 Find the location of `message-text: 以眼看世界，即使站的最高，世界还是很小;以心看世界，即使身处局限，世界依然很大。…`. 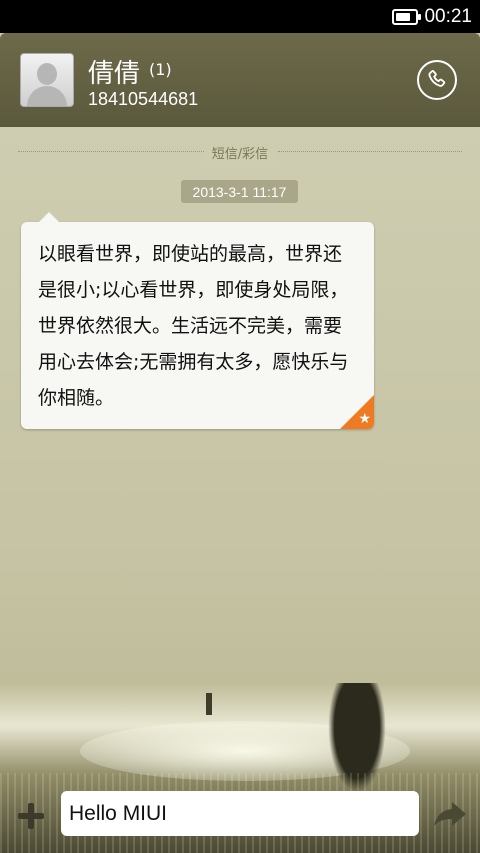

message-text: 以眼看世界，即使站的最高，世界还是很小;以心看世界，即使身处局限，世界依然很大。… is located at coordinates (193, 326).